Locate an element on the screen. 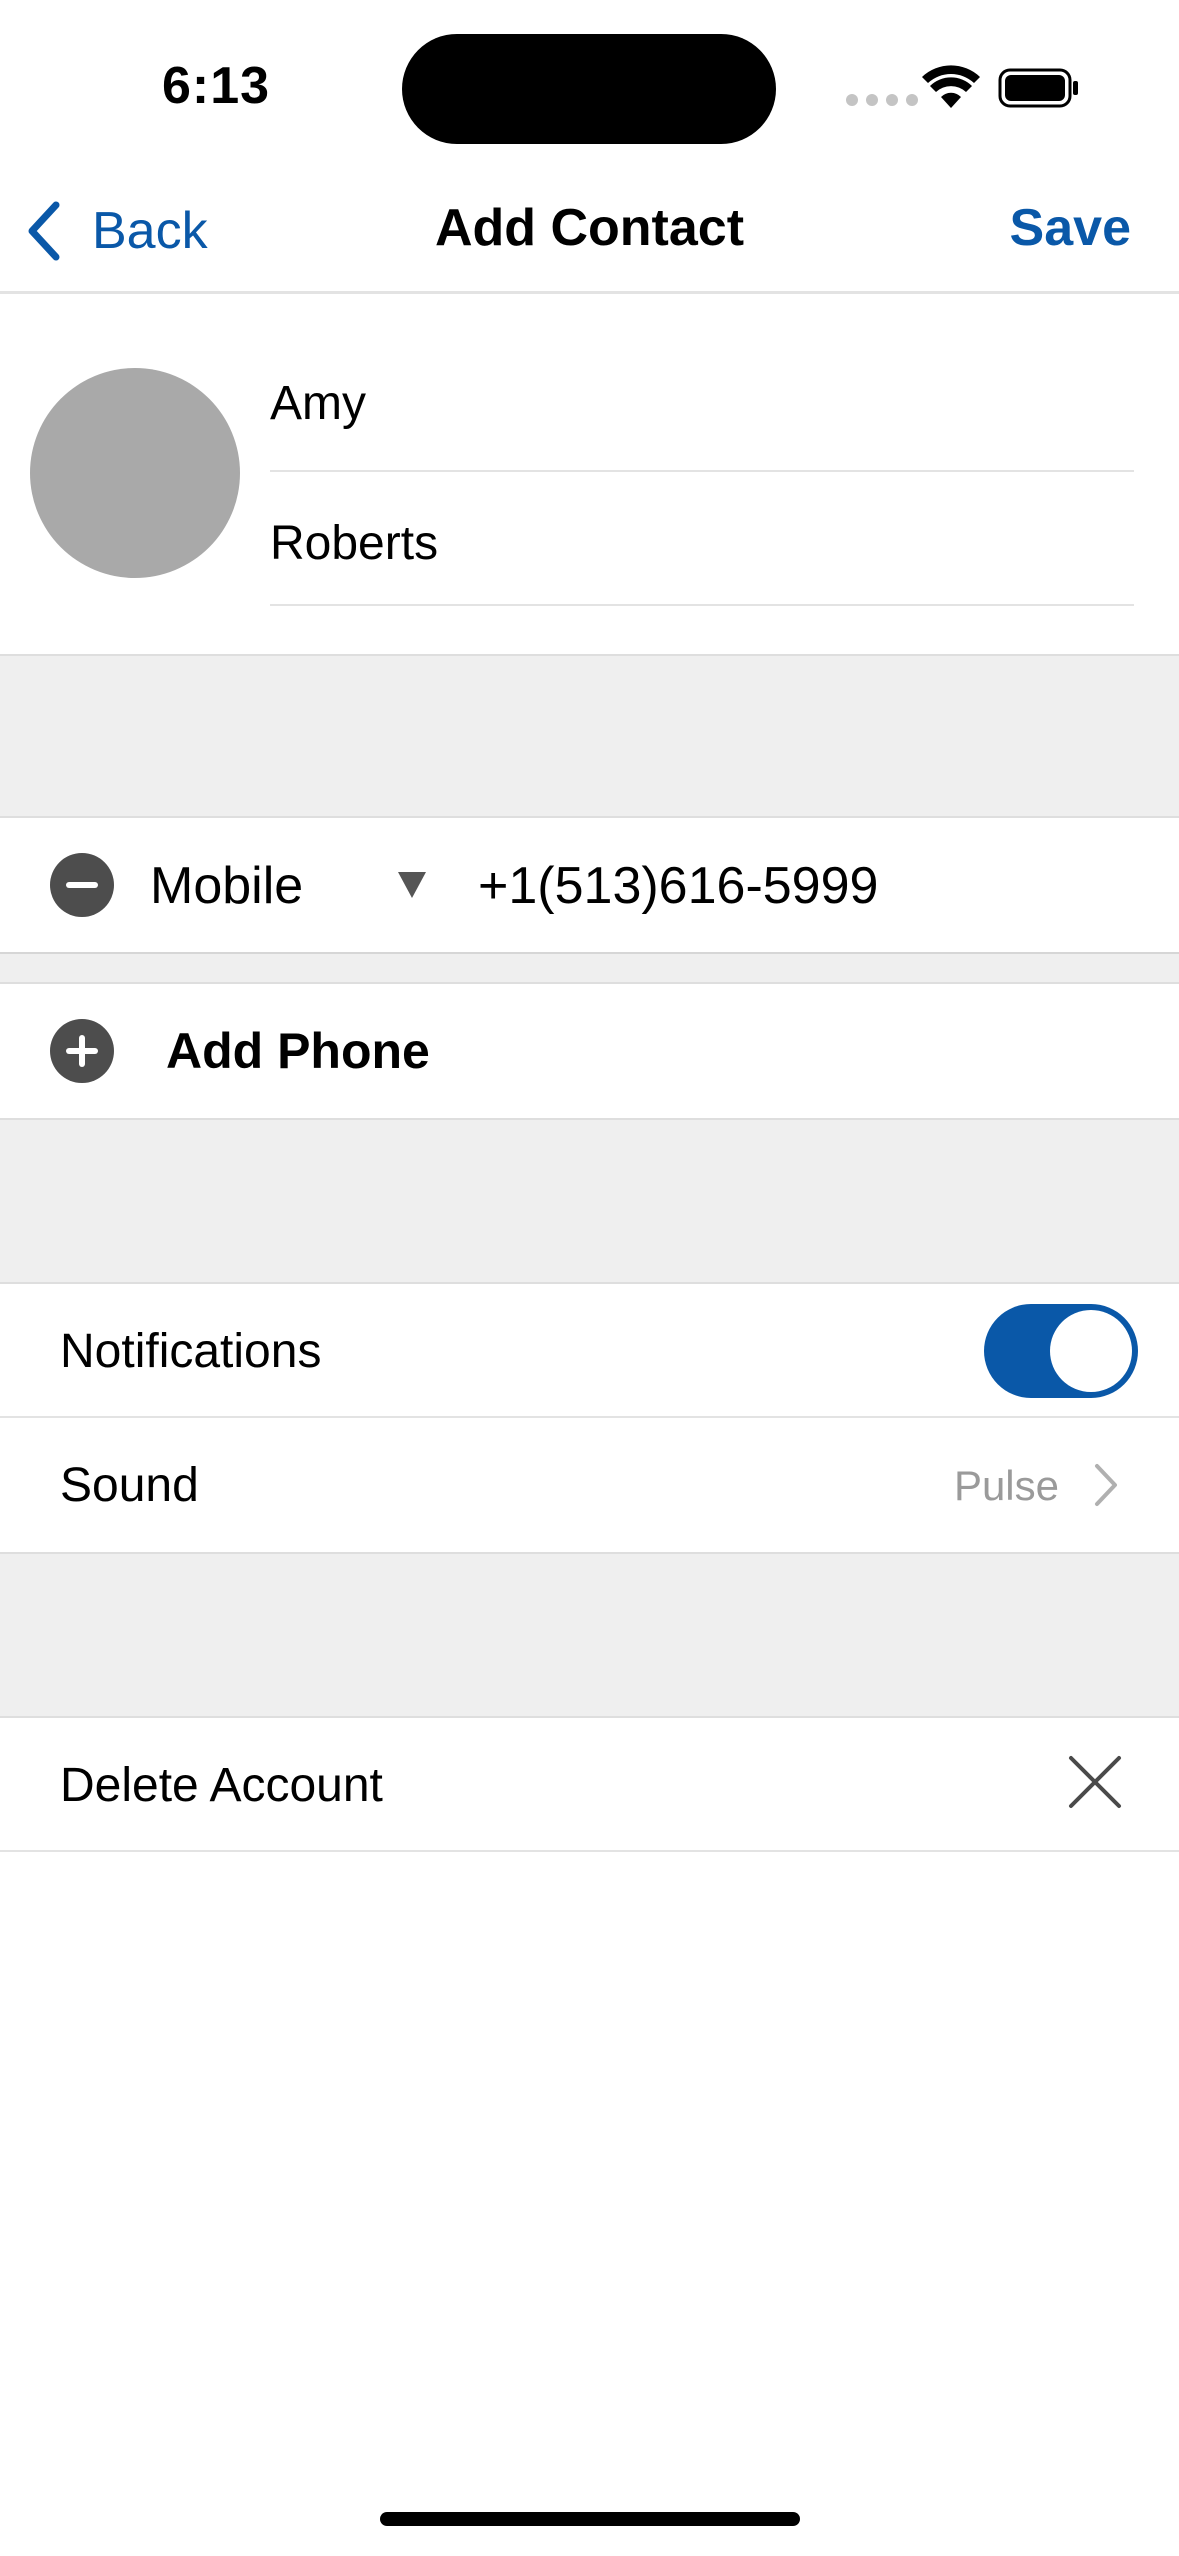  save-button: Save is located at coordinates (1070, 228).